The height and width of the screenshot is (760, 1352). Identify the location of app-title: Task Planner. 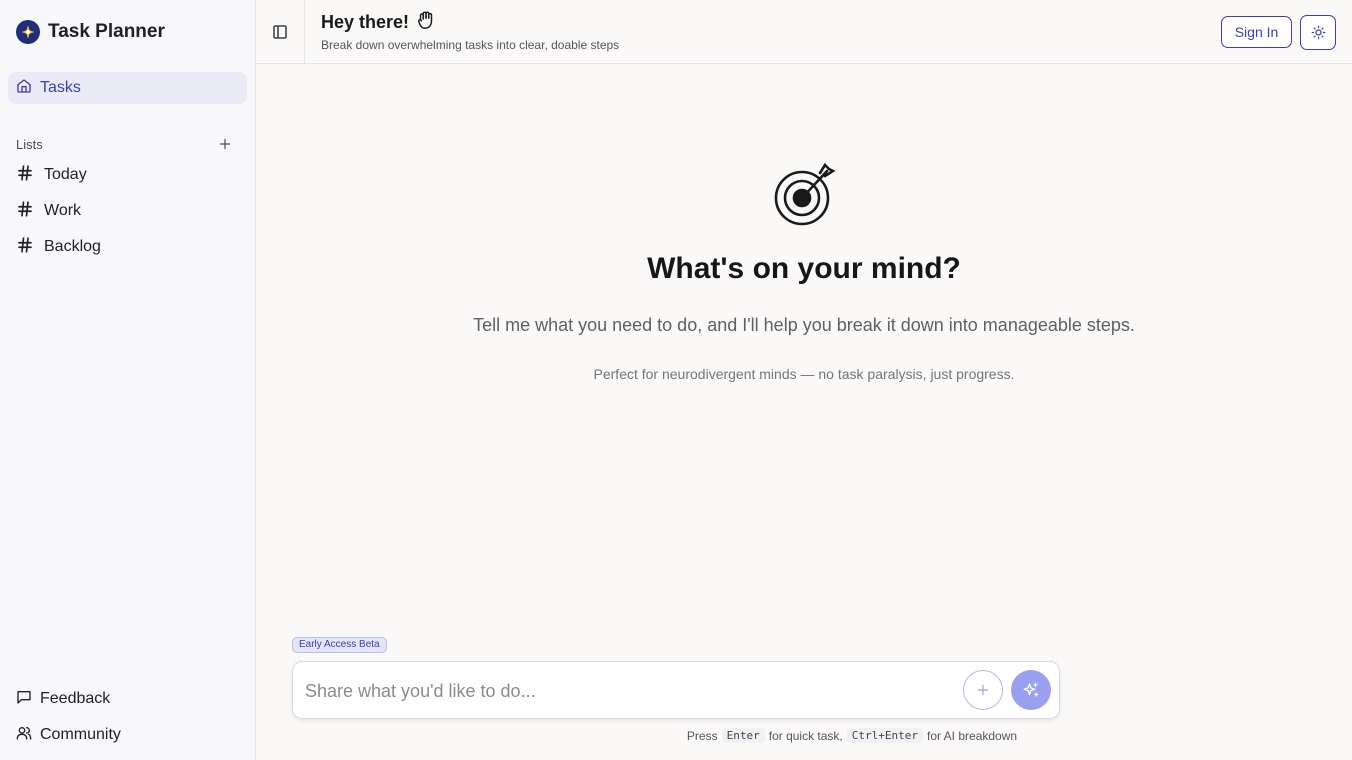
(106, 31).